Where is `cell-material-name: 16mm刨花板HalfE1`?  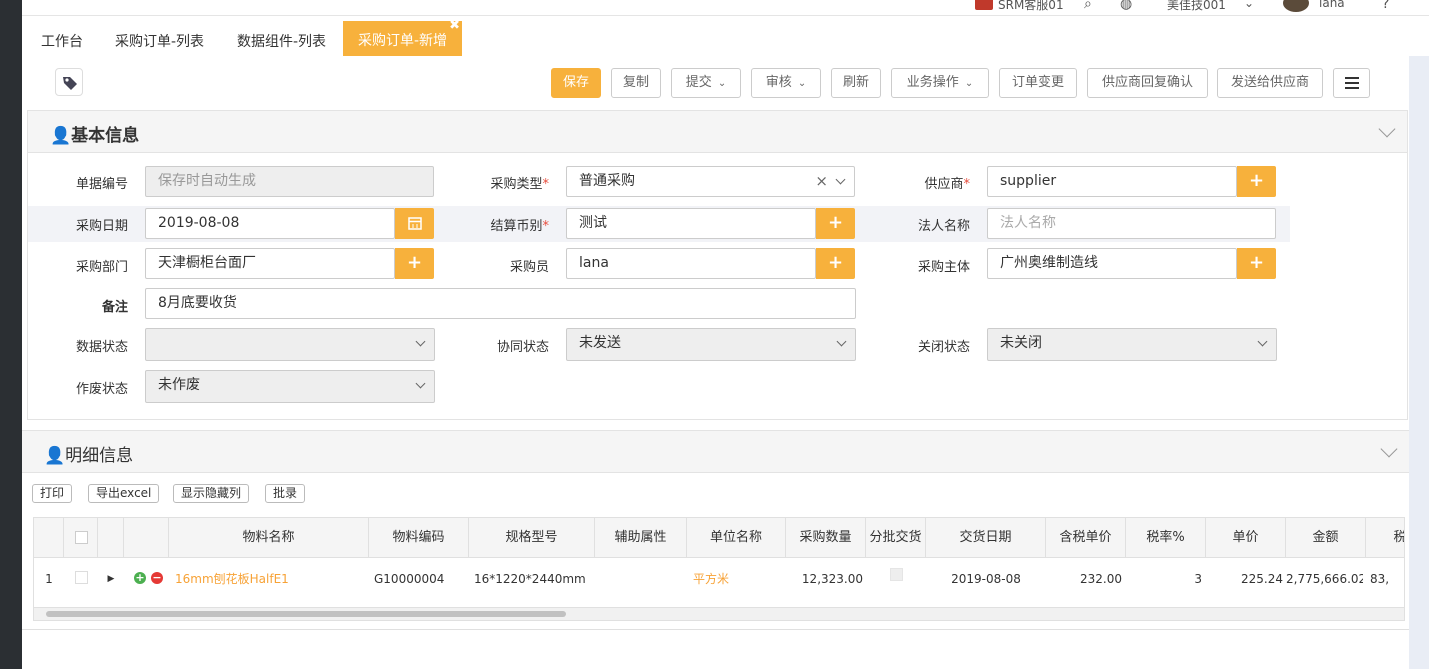 cell-material-name: 16mm刨花板HalfE1 is located at coordinates (272, 579).